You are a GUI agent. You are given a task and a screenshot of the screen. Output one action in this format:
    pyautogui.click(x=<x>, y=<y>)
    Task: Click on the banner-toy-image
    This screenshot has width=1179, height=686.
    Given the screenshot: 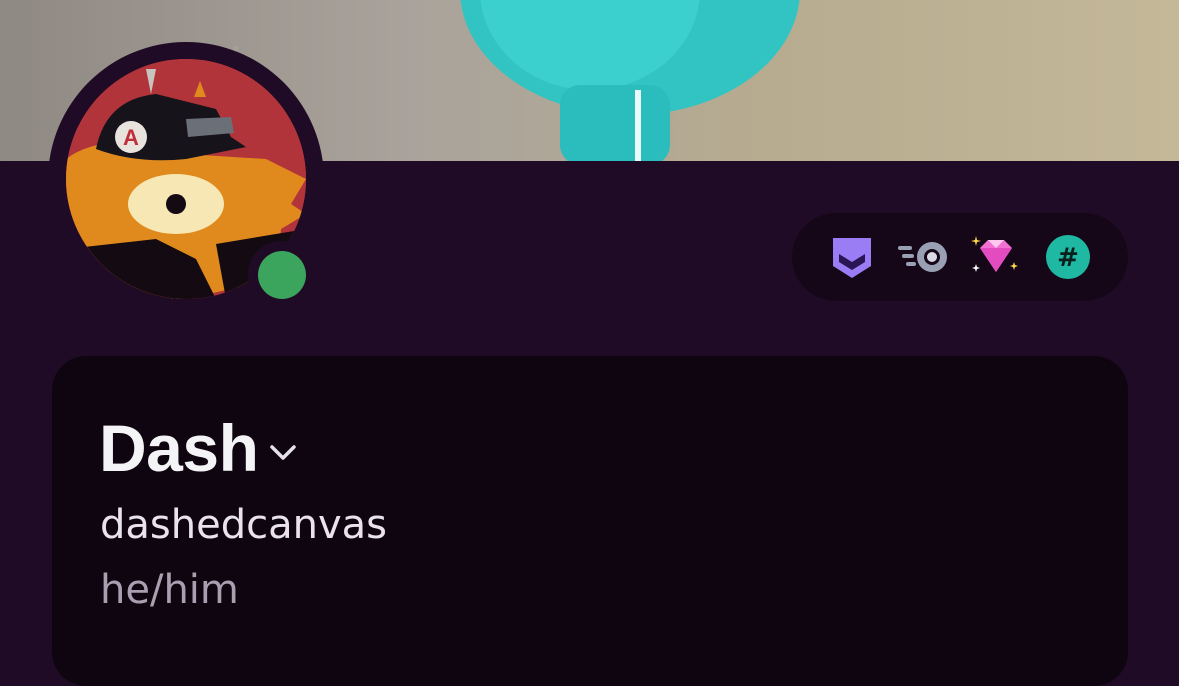 What is the action you would take?
    pyautogui.click(x=630, y=80)
    